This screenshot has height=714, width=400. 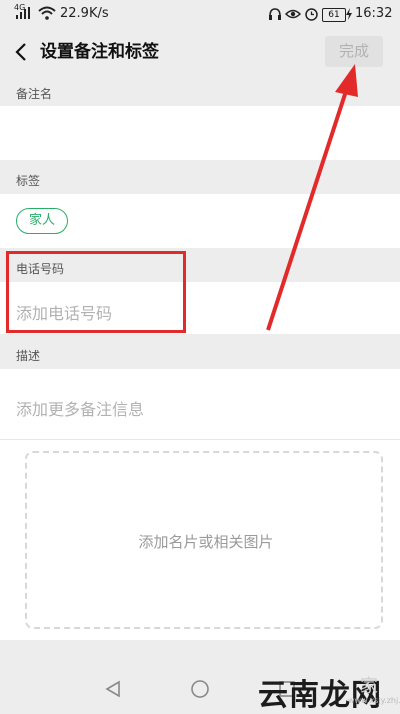 I want to click on nav-home-icon, so click(x=200, y=689).